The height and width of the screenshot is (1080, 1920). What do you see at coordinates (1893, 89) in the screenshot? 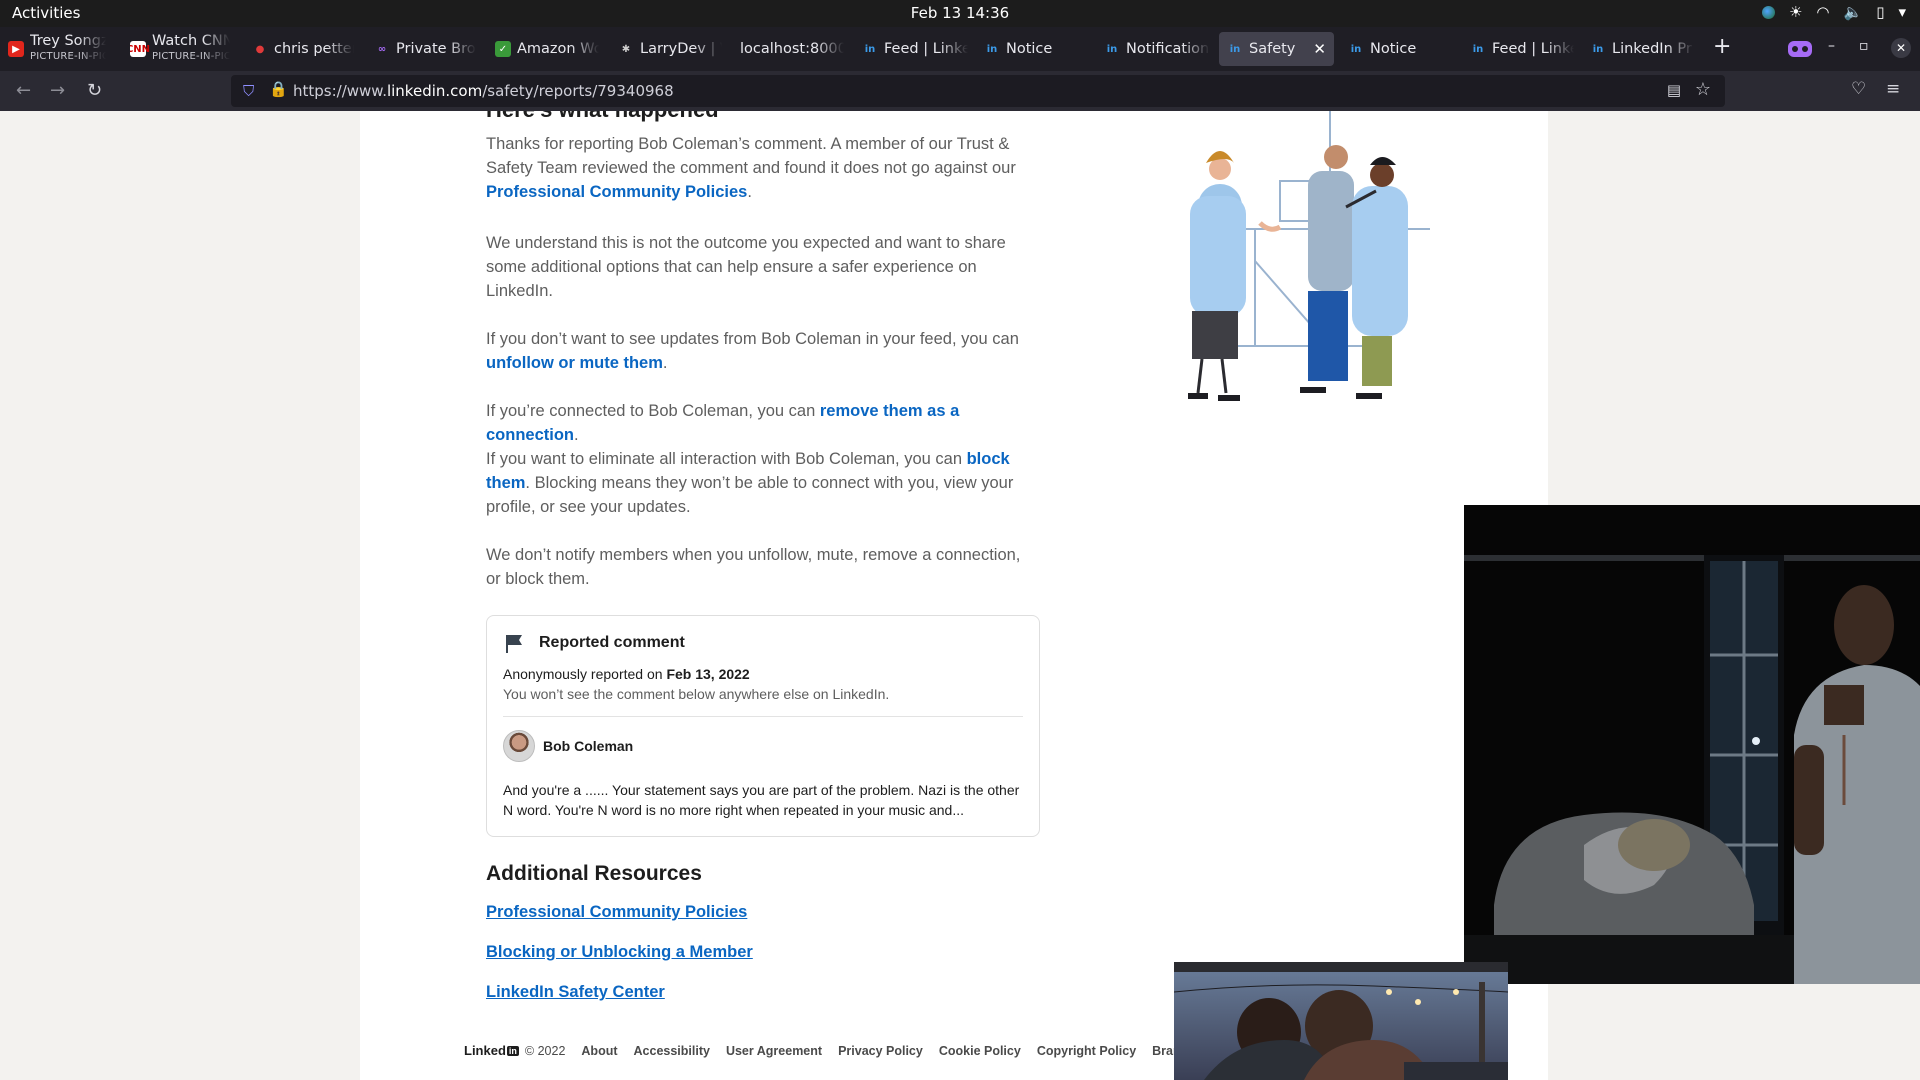
I see `menu-icon: ≡` at bounding box center [1893, 89].